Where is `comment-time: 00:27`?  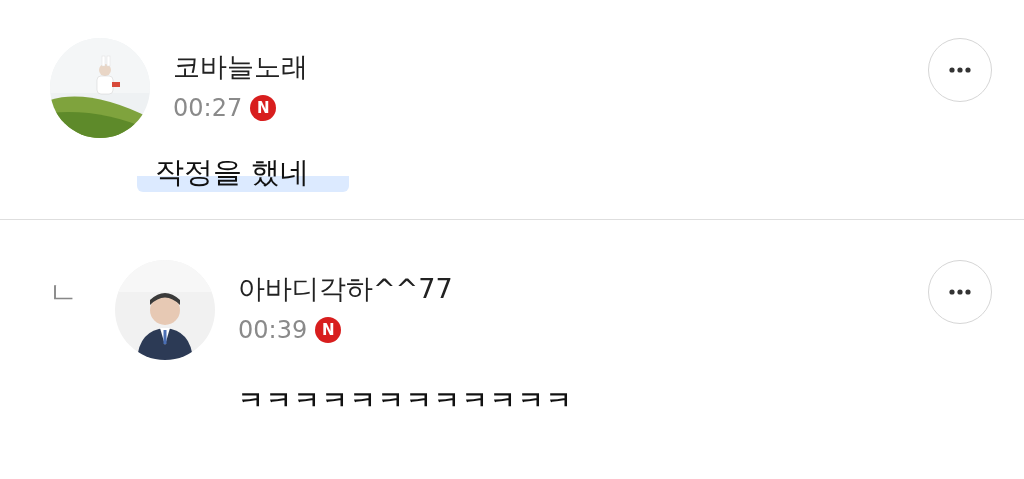
comment-time: 00:27 is located at coordinates (208, 108).